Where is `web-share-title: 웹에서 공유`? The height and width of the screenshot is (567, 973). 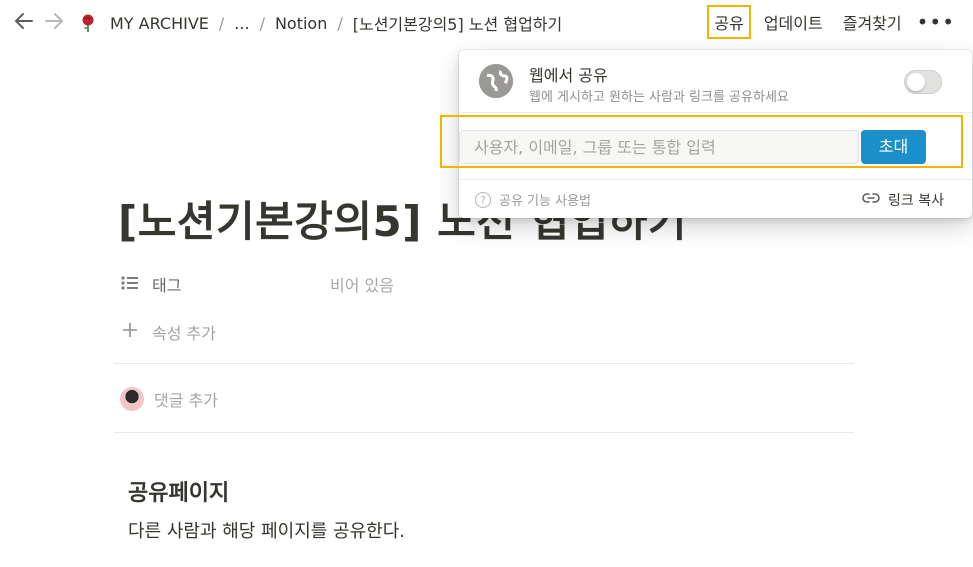
web-share-title: 웹에서 공유 is located at coordinates (568, 75).